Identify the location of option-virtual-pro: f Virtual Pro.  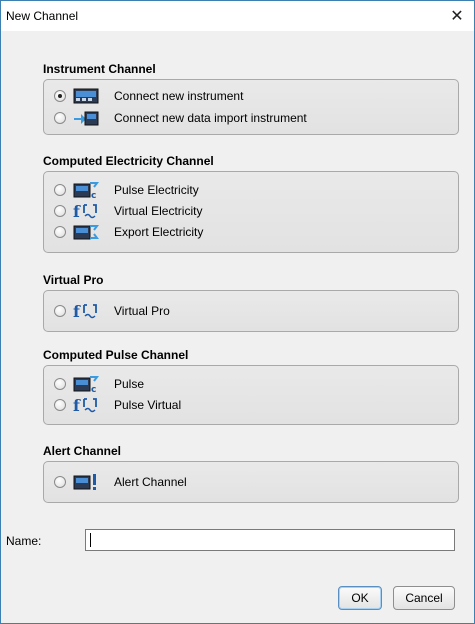
(249, 311).